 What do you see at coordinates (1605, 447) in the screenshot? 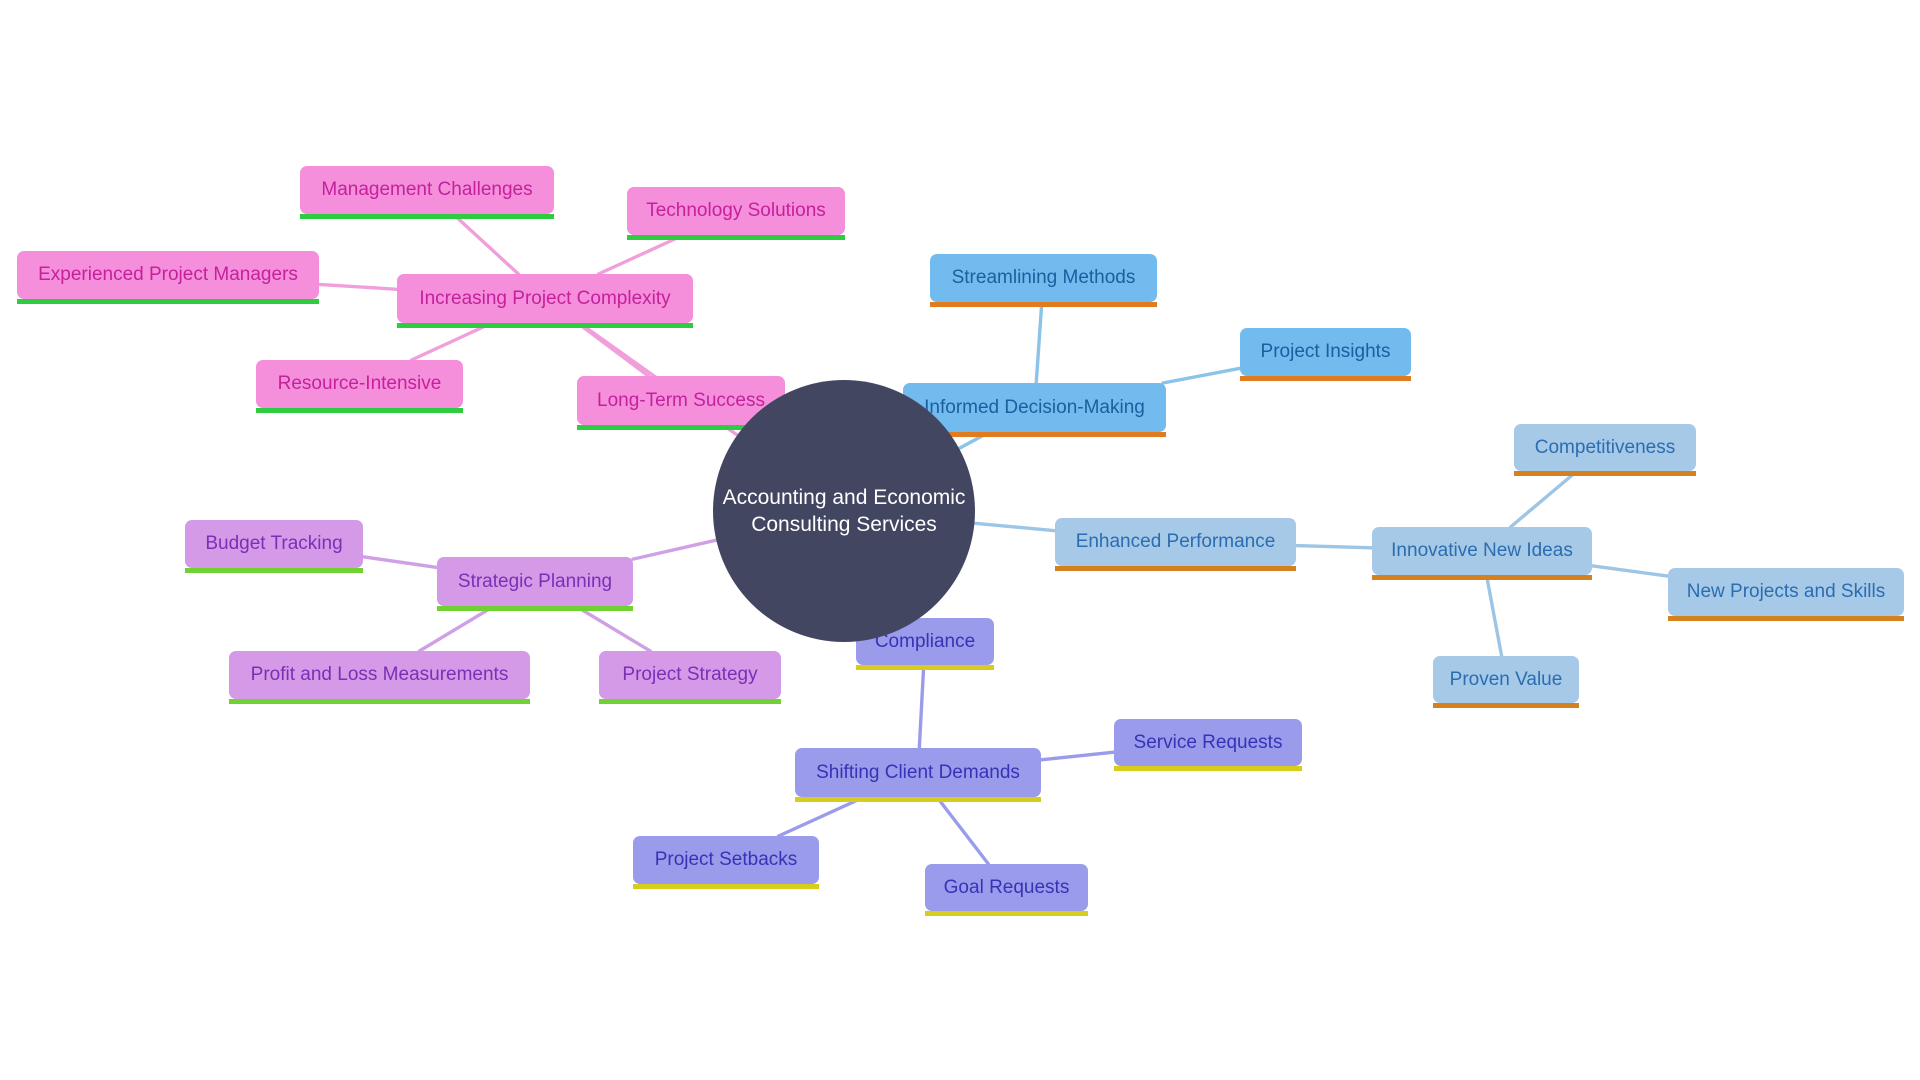
I see `node-label-competitiveness: Competitiveness` at bounding box center [1605, 447].